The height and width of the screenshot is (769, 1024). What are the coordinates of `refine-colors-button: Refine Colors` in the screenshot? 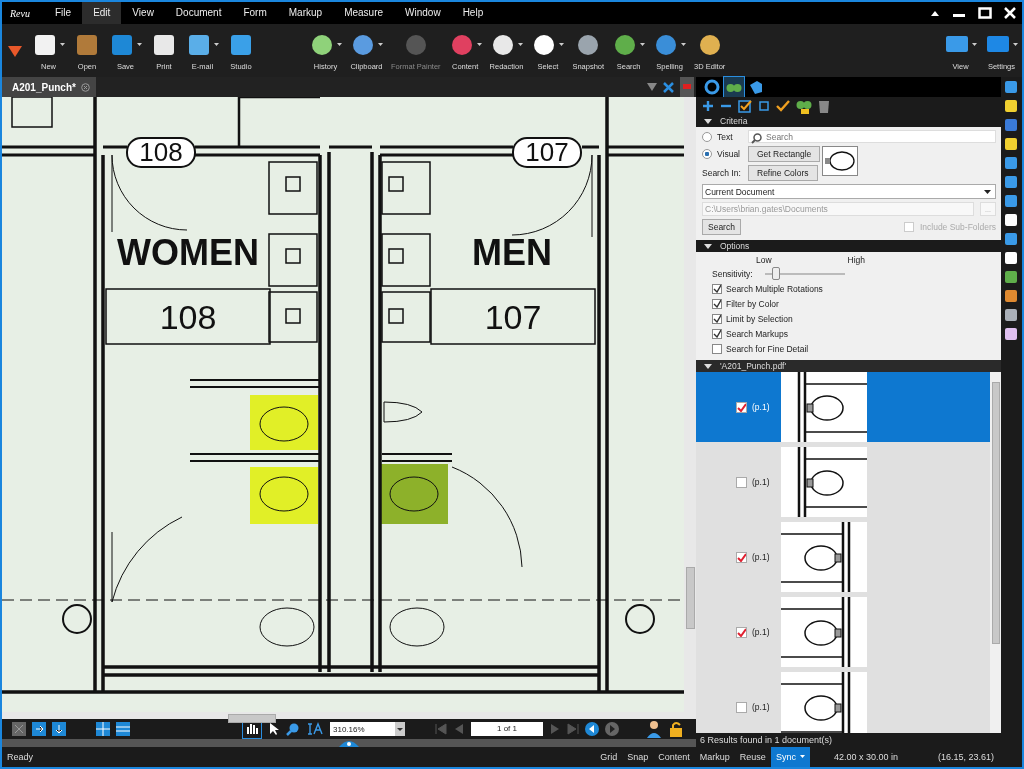 It's located at (783, 173).